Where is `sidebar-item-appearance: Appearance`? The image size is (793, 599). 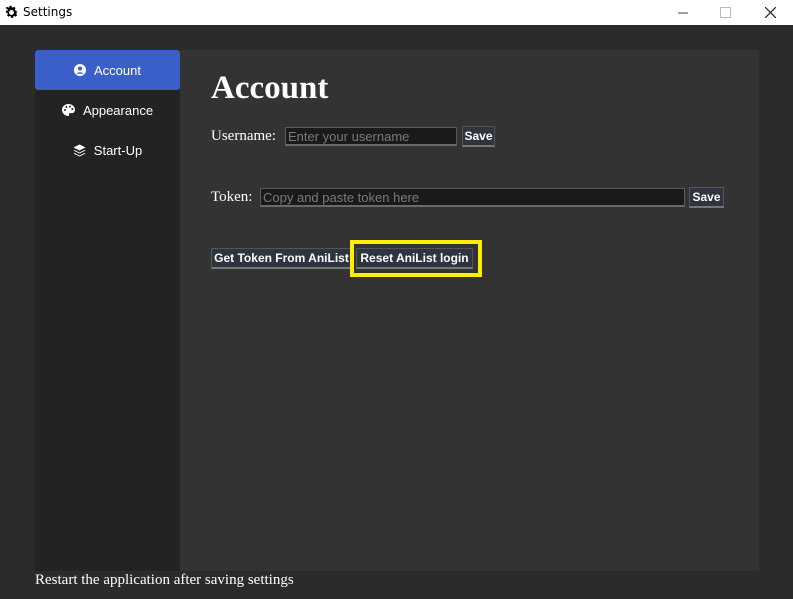
sidebar-item-appearance: Appearance is located at coordinates (107, 110).